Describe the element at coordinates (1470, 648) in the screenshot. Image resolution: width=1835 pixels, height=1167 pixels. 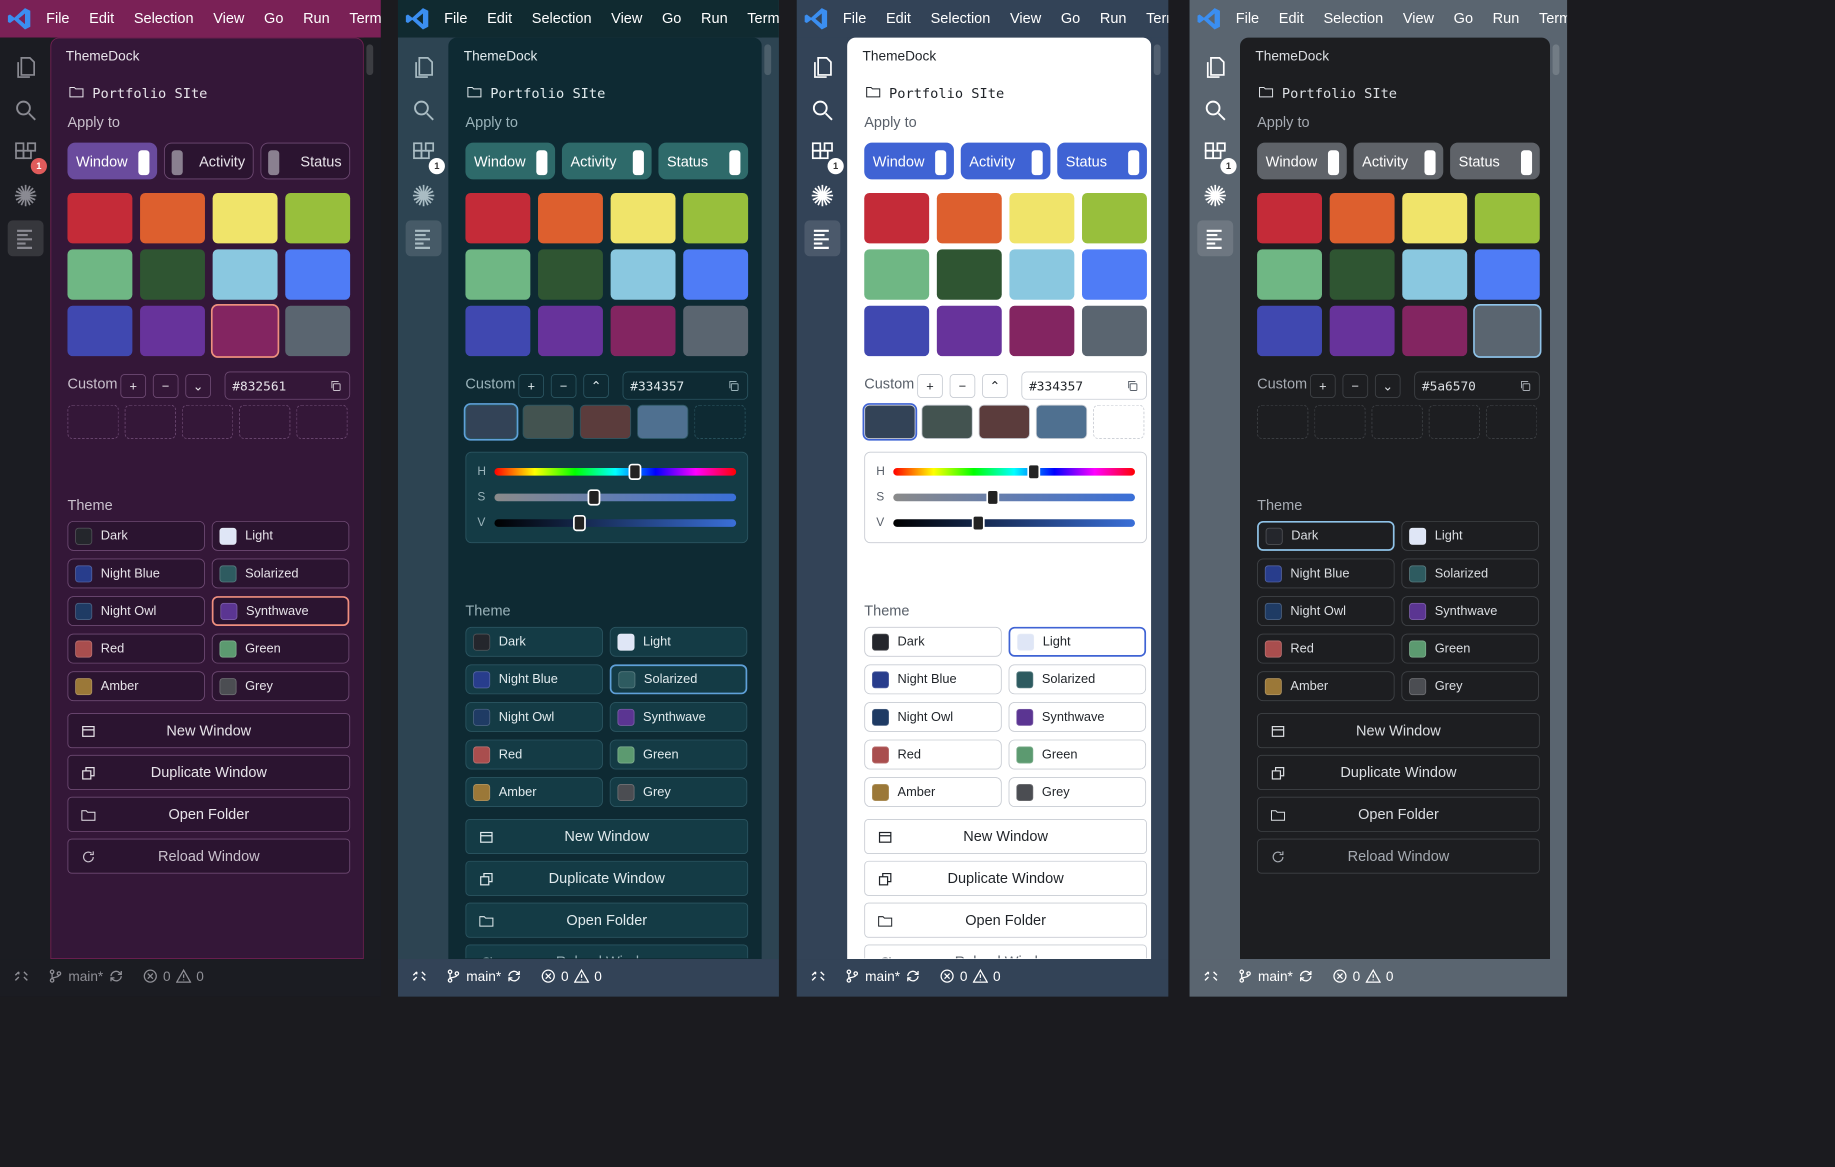
I see `theme-green: Green` at that location.